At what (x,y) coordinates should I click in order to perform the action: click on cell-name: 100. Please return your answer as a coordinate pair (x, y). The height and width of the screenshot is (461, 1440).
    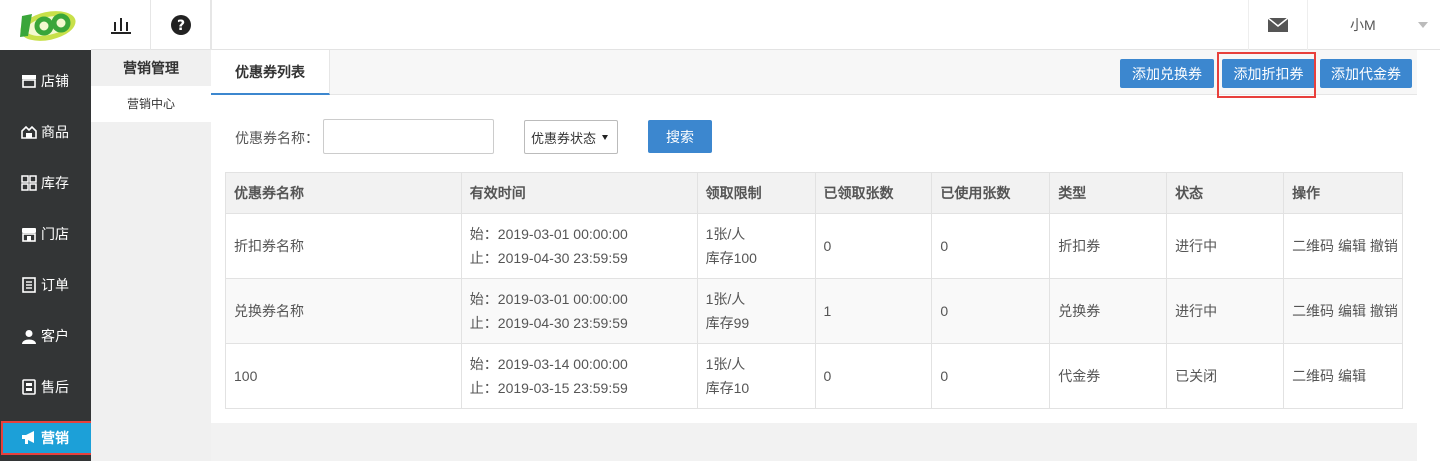
    Looking at the image, I should click on (343, 376).